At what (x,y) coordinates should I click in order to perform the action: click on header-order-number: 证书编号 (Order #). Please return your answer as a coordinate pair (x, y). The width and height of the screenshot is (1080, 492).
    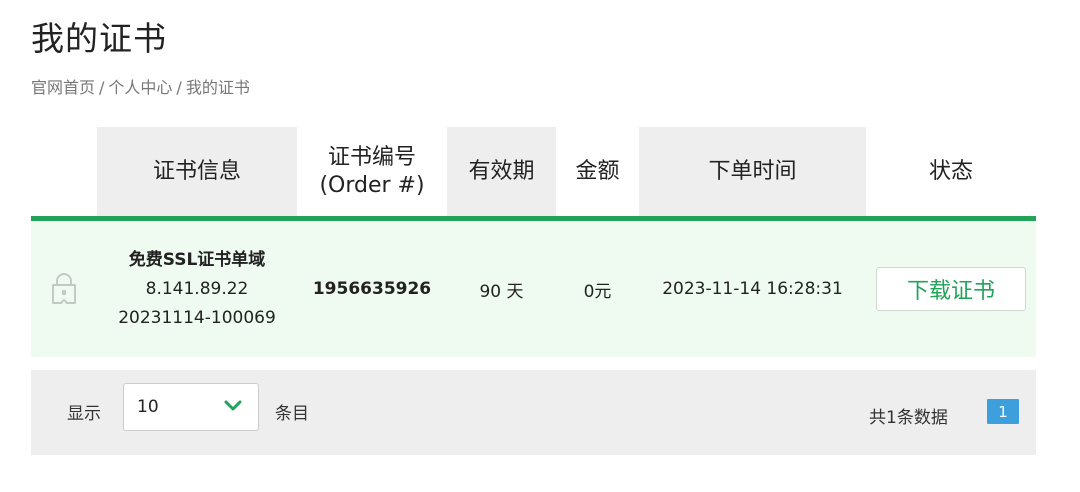
    Looking at the image, I should click on (372, 171).